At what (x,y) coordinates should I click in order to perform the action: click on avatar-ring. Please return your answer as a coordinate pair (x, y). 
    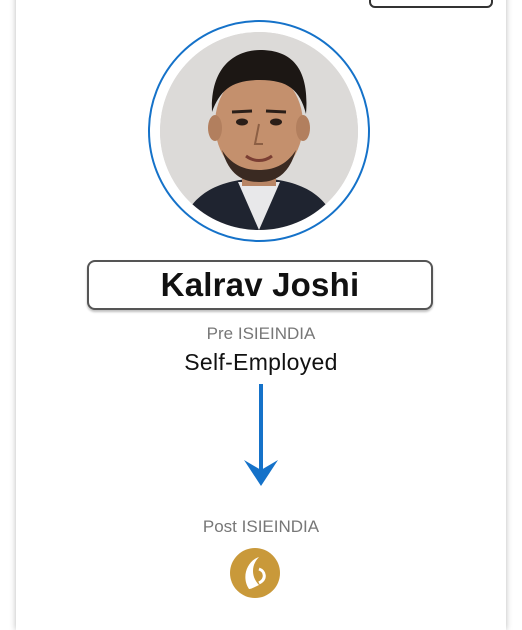
    Looking at the image, I should click on (259, 131).